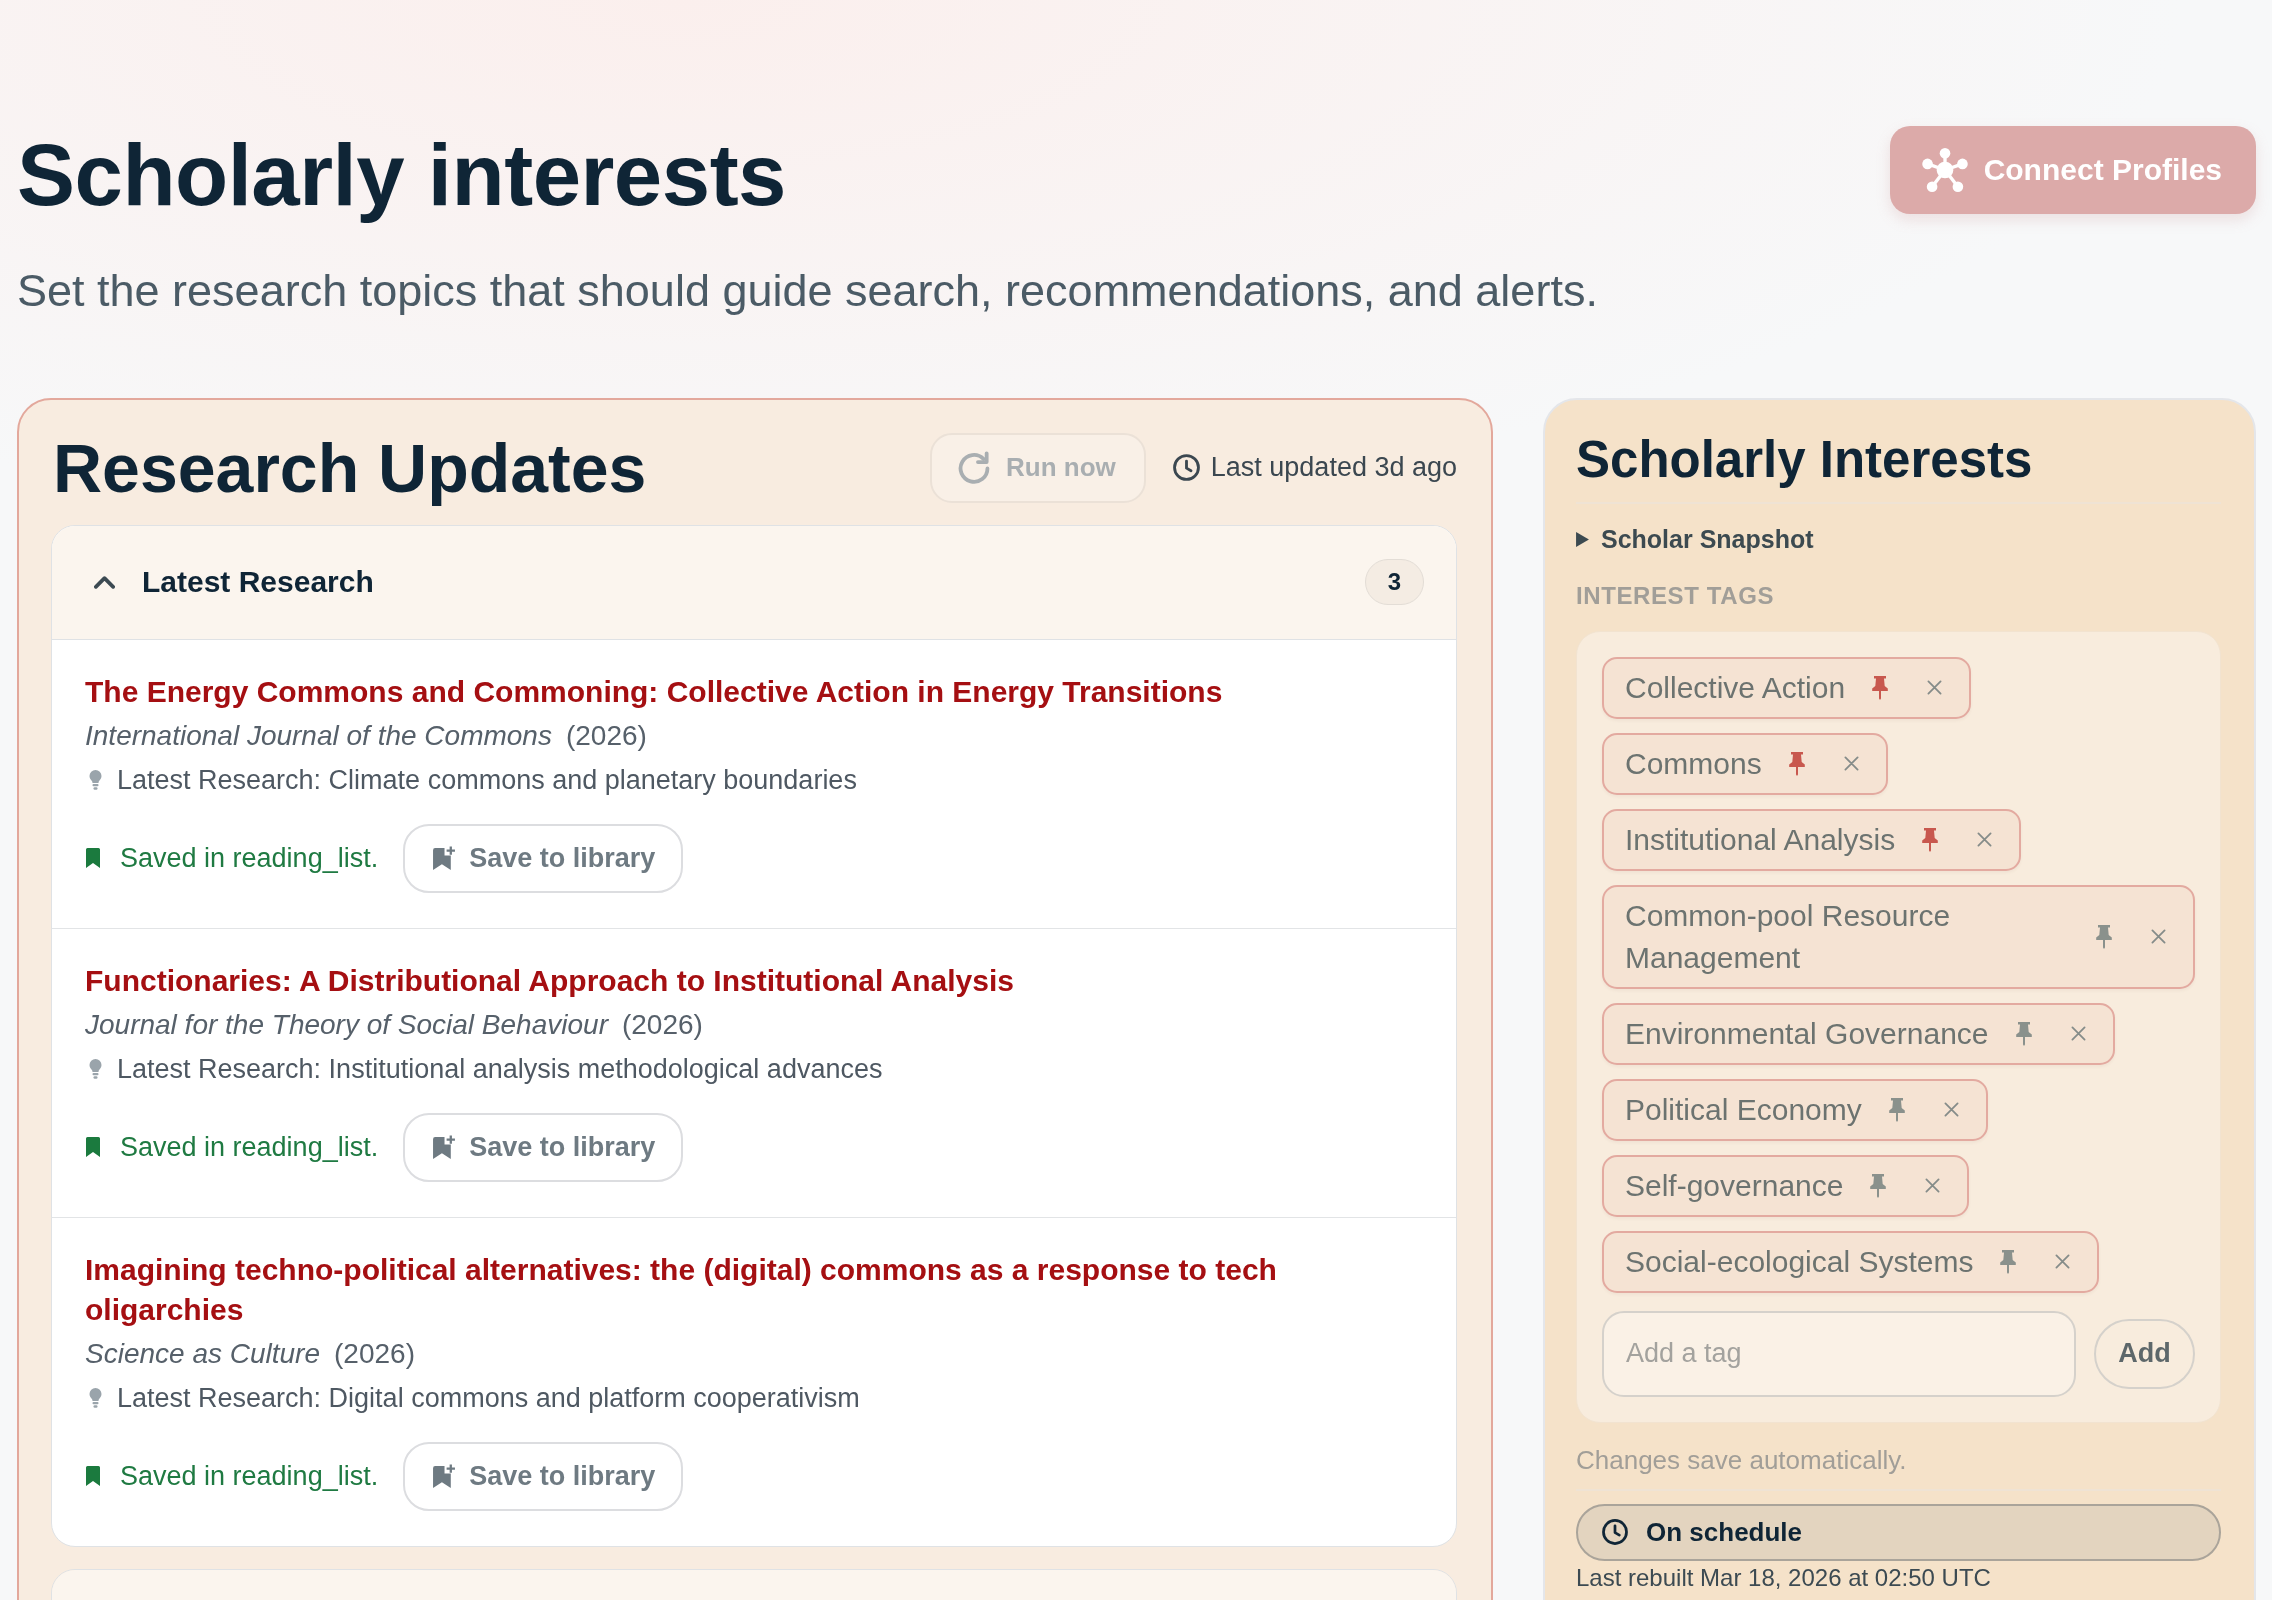  What do you see at coordinates (2144, 1353) in the screenshot?
I see `add-tag-button: Add` at bounding box center [2144, 1353].